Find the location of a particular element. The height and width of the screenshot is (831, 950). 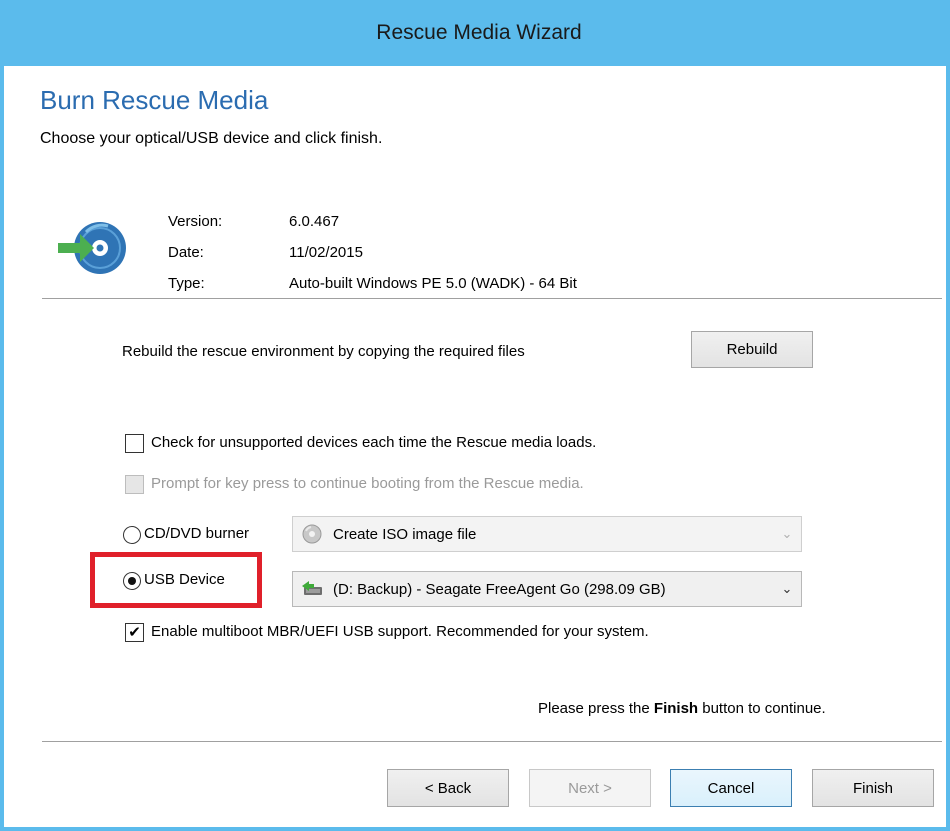

usb-device-label: USB Device is located at coordinates (184, 579).